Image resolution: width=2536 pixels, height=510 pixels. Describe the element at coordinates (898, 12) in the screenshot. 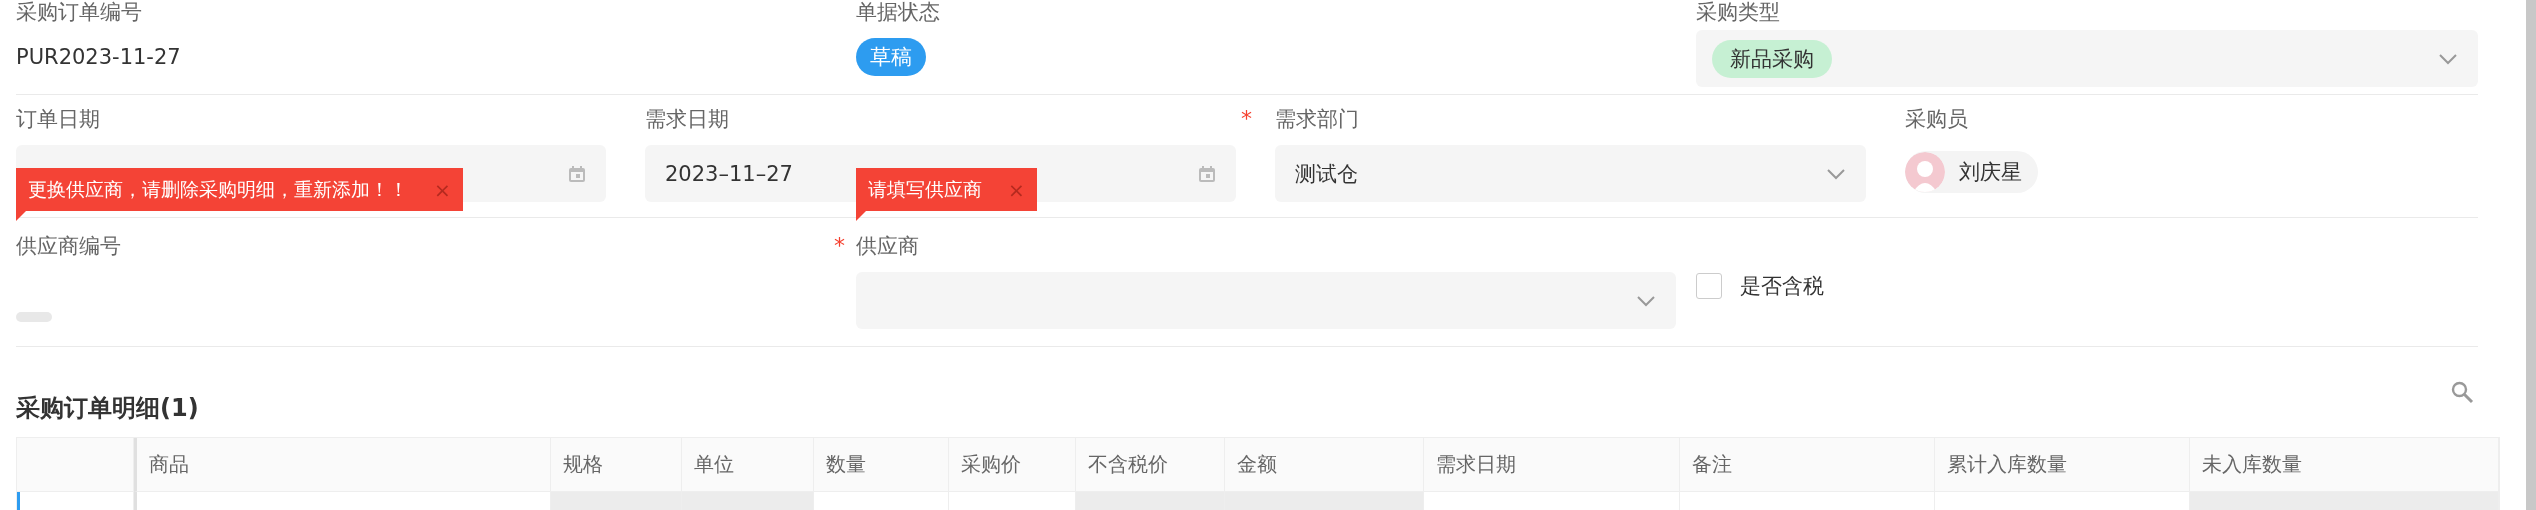

I see `field-label: 单据状态` at that location.